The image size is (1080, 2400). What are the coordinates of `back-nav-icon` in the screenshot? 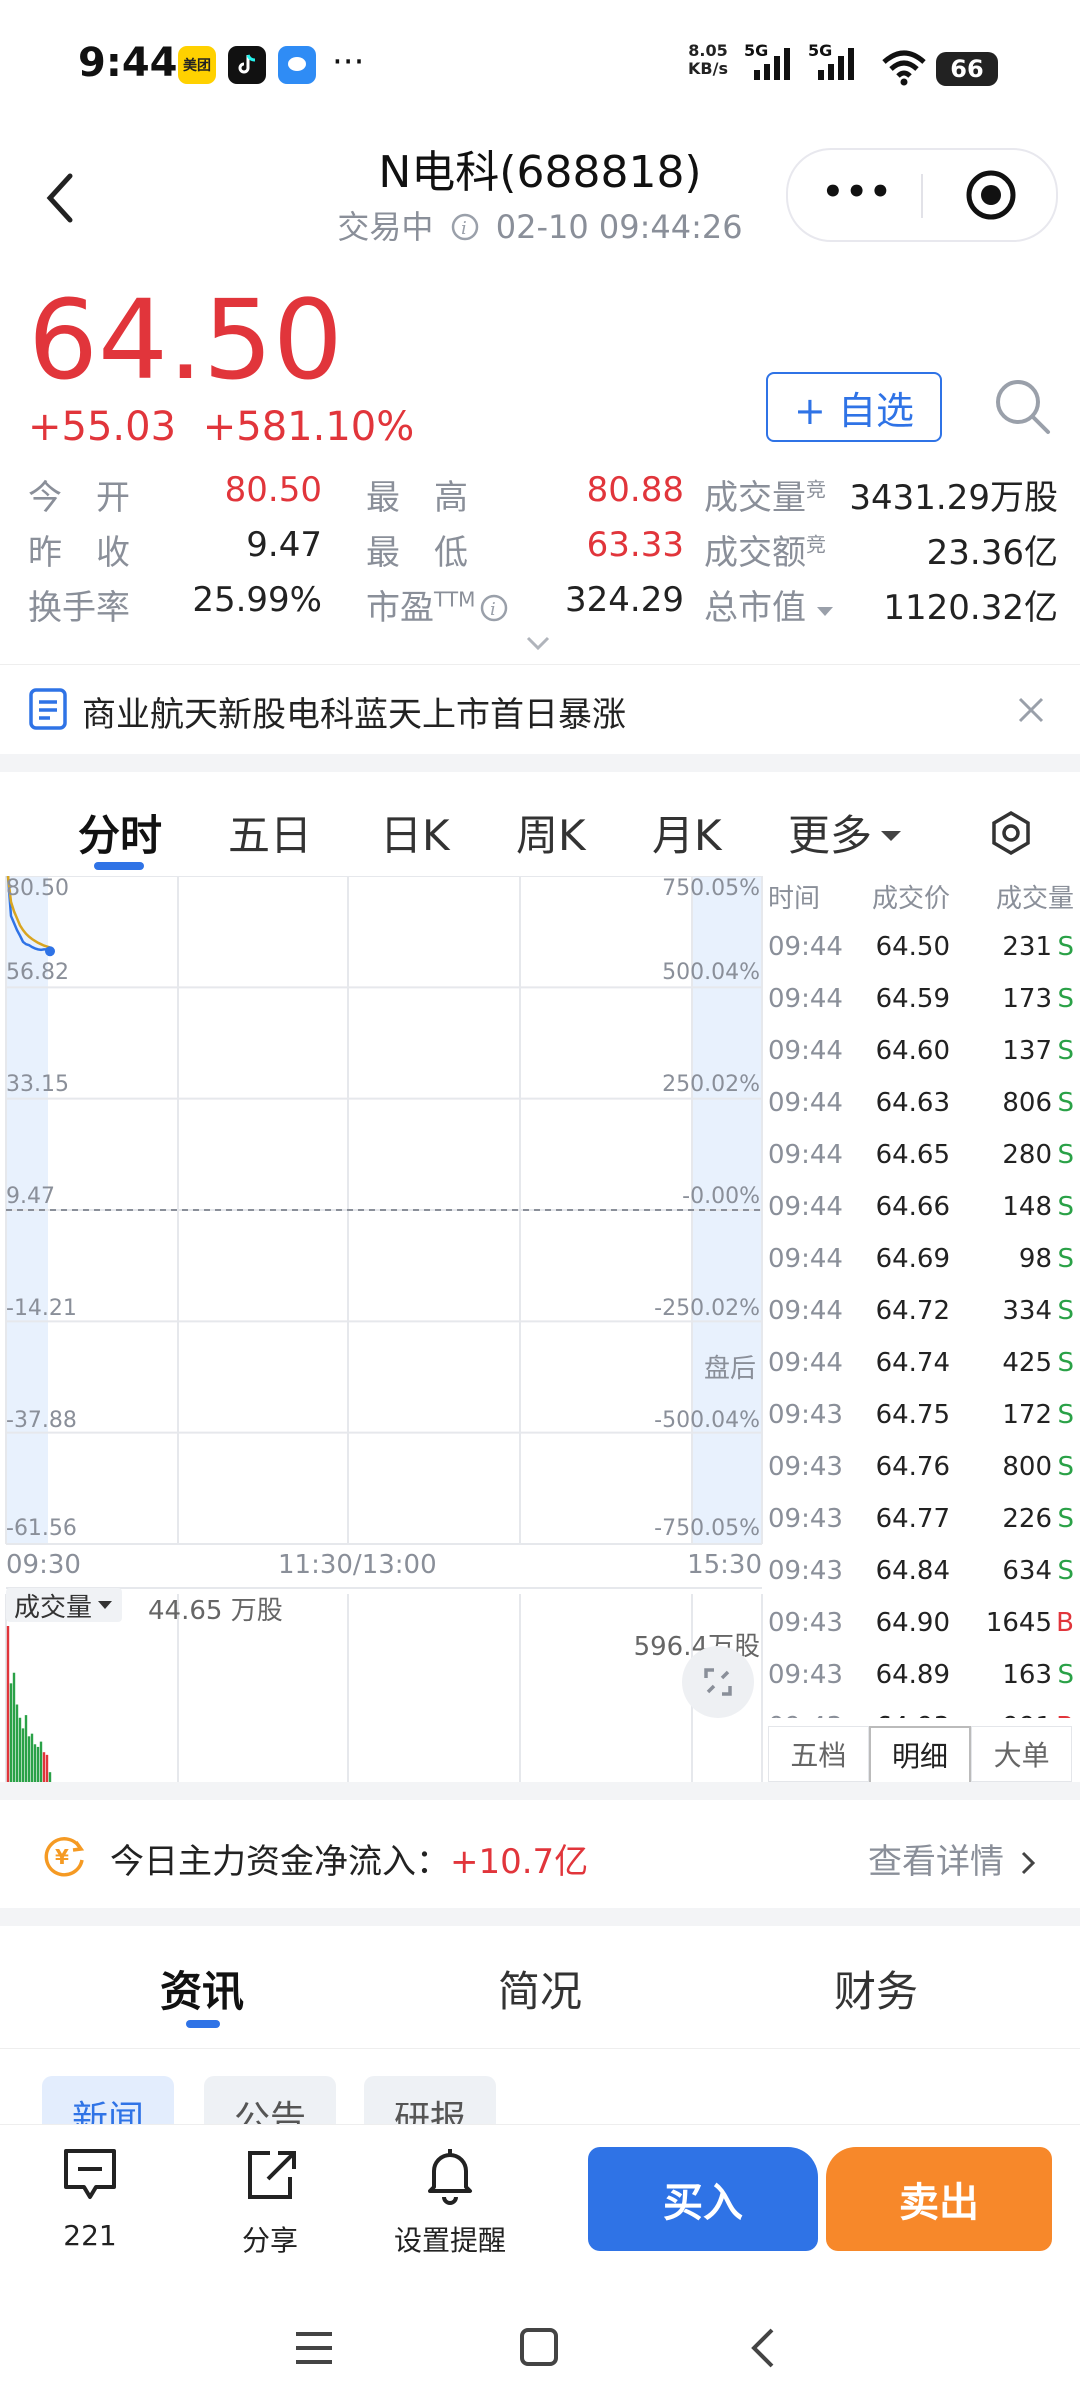 It's located at (763, 2348).